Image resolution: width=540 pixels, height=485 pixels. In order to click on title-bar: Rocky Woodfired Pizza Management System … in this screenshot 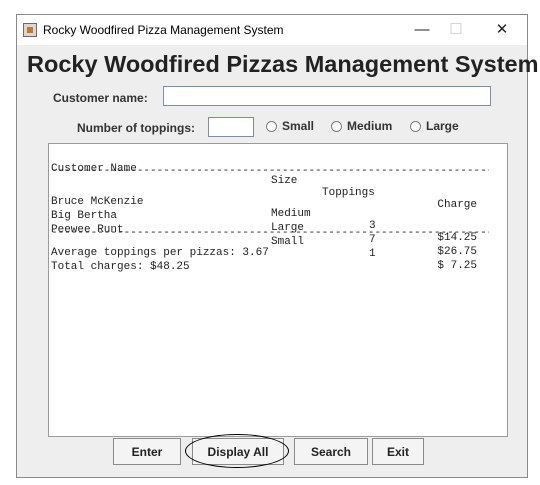, I will do `click(272, 30)`.